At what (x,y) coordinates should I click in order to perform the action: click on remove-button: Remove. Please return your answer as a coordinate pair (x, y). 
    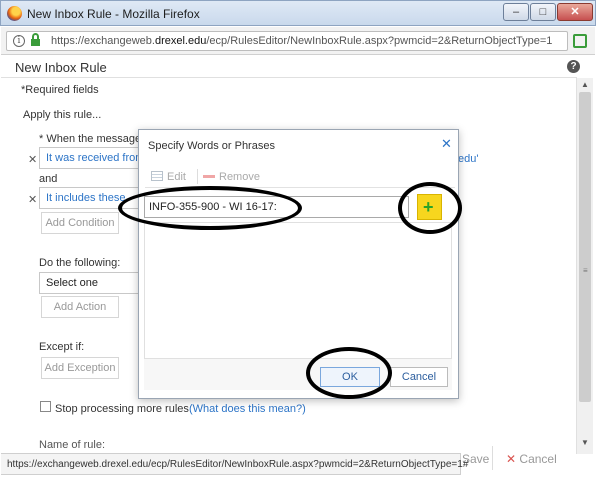
    Looking at the image, I should click on (239, 177).